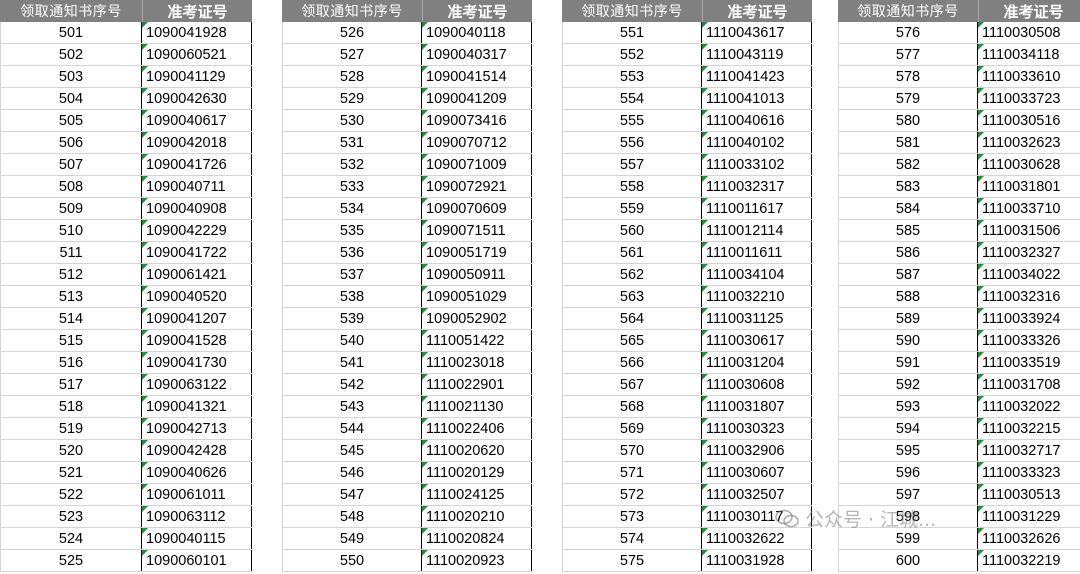  I want to click on exam-id-cell: 1090052902, so click(477, 318).